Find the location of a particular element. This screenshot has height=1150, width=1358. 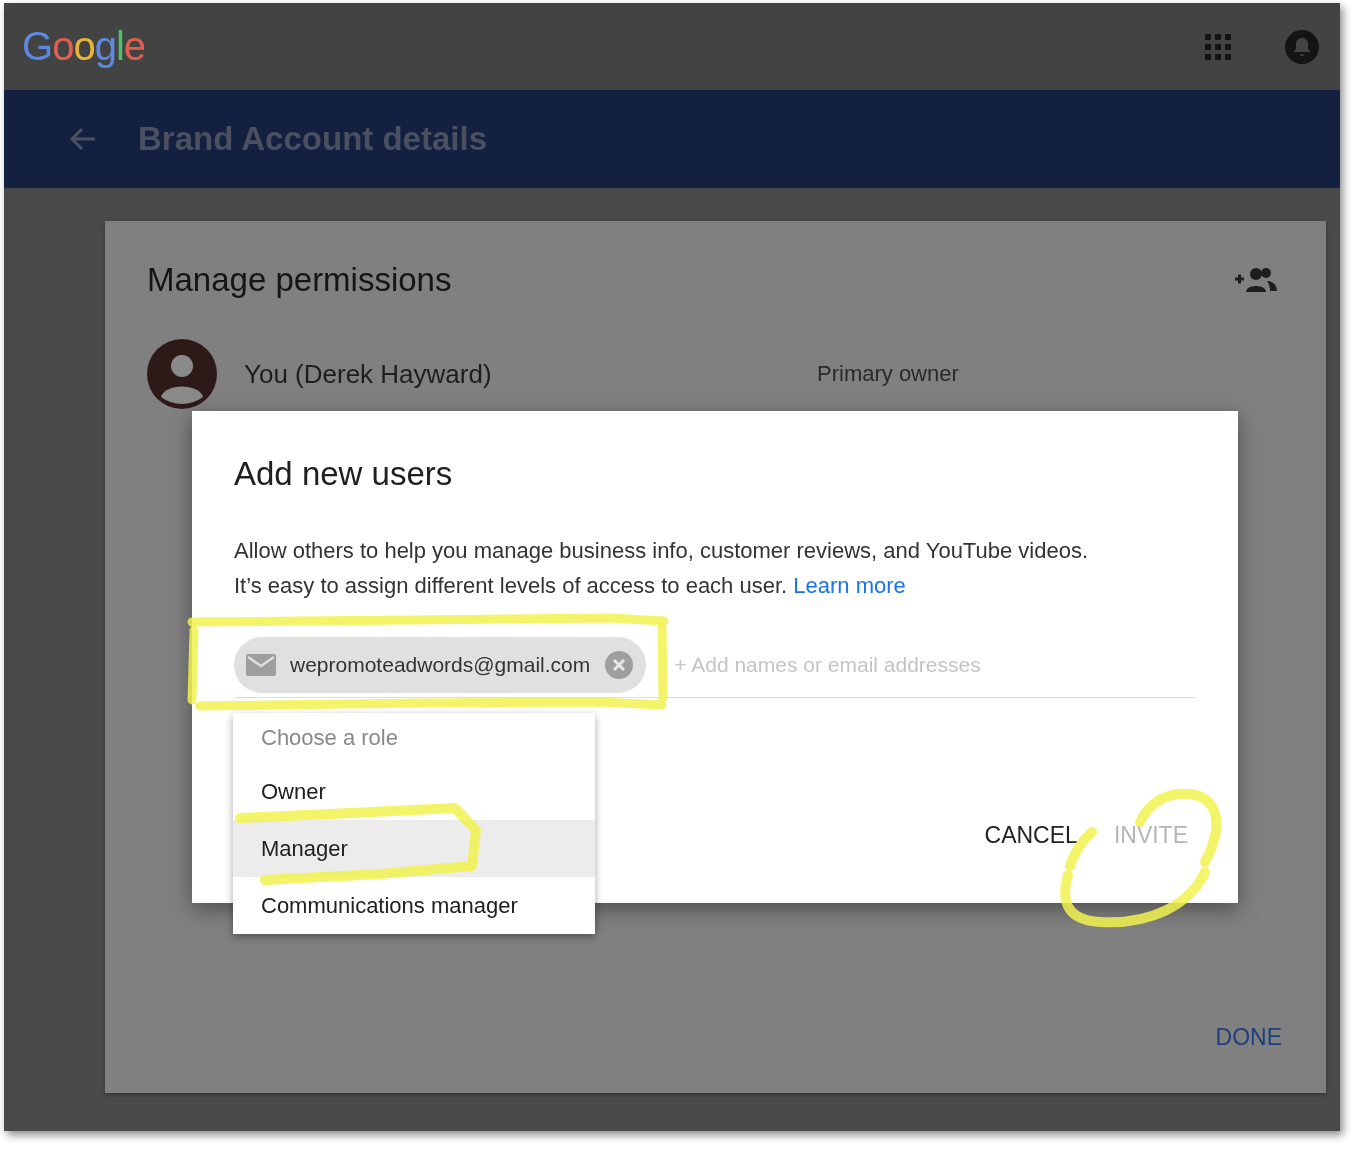

chip-email: wepromoteadwords@gmail.com is located at coordinates (440, 665).